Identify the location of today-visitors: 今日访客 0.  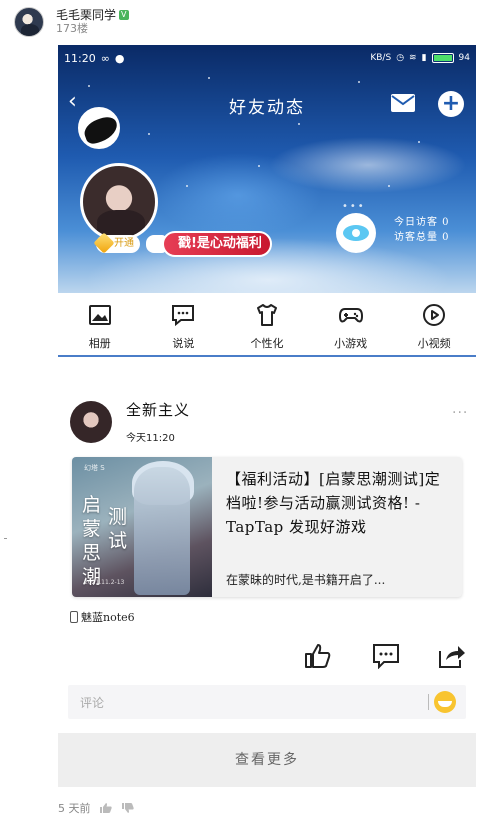
(422, 222).